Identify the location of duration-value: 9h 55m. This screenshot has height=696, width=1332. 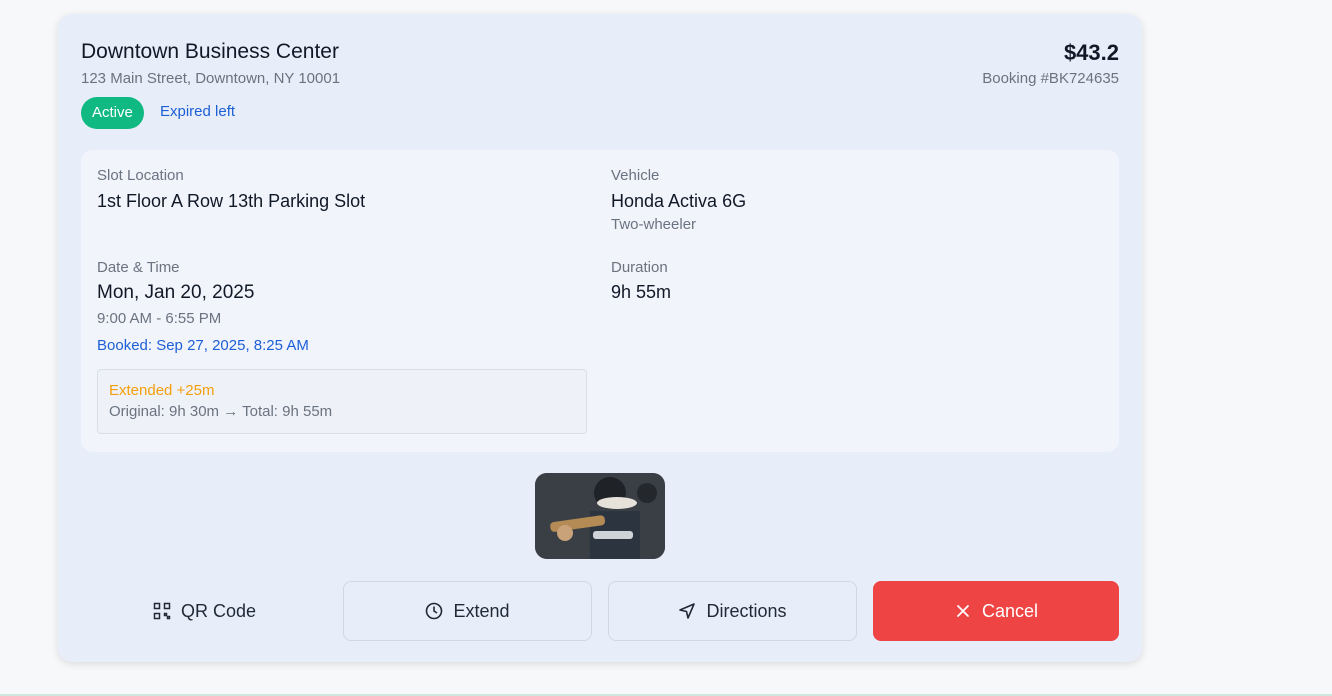
(641, 292).